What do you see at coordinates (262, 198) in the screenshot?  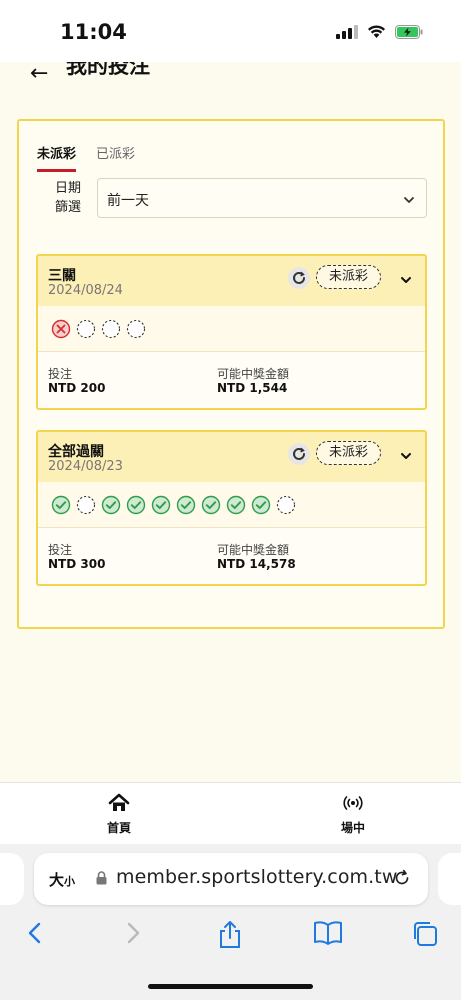 I see `date-filter-select: 前一天` at bounding box center [262, 198].